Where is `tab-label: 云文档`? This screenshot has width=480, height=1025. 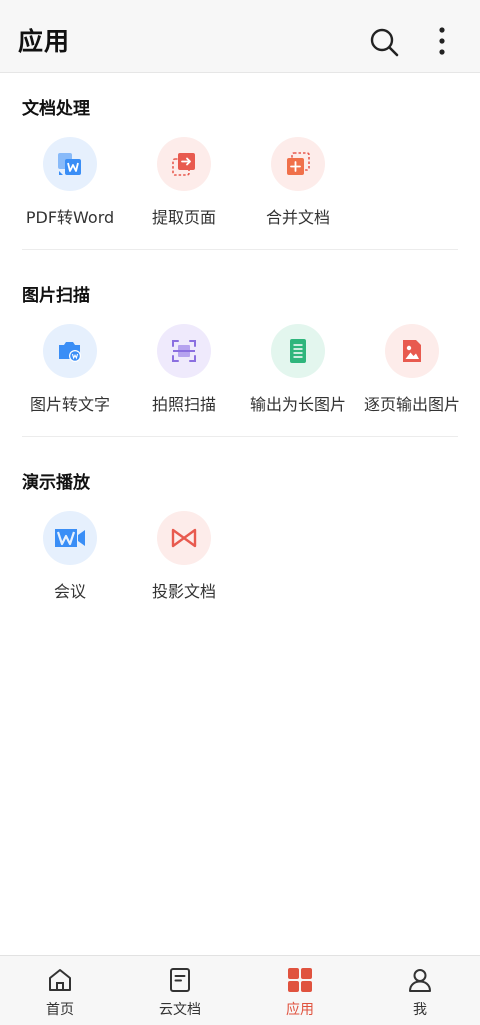
tab-label: 云文档 is located at coordinates (180, 1010).